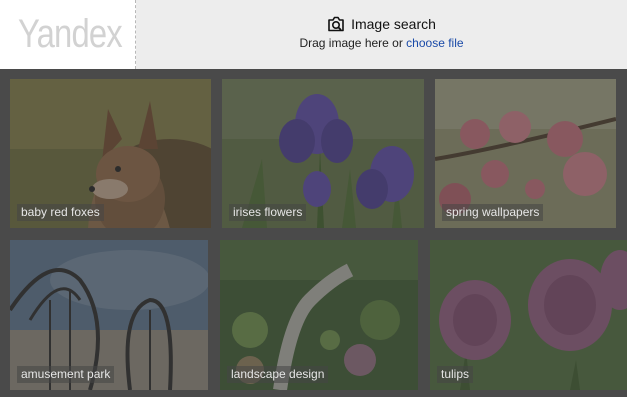 This screenshot has height=397, width=627. What do you see at coordinates (66, 374) in the screenshot?
I see `tile-label: amusement park` at bounding box center [66, 374].